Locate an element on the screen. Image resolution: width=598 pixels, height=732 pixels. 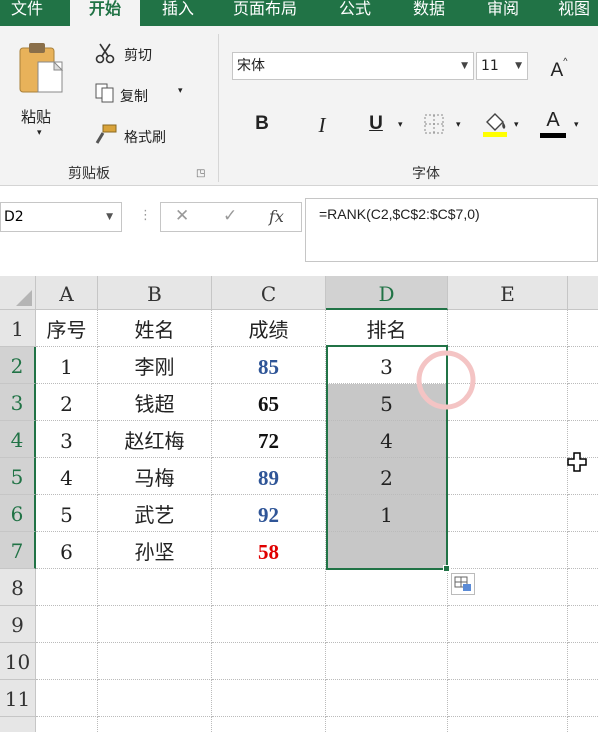
italic-button: I is located at coordinates (322, 125).